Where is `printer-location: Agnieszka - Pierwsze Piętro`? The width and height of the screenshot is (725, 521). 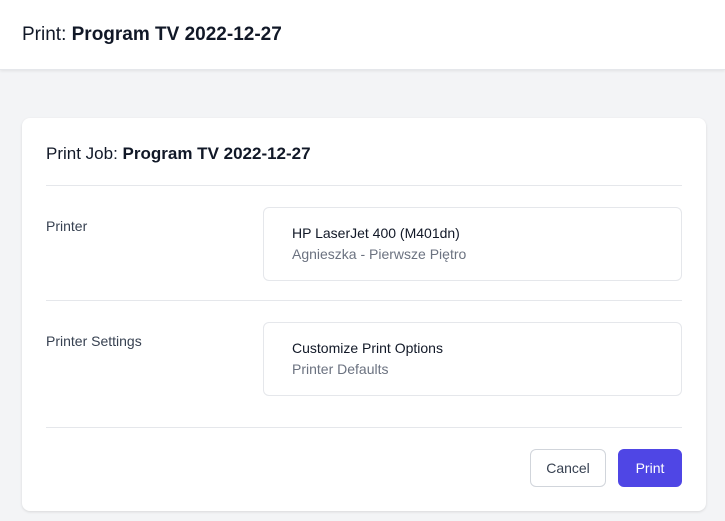 printer-location: Agnieszka - Pierwsze Piętro is located at coordinates (379, 254).